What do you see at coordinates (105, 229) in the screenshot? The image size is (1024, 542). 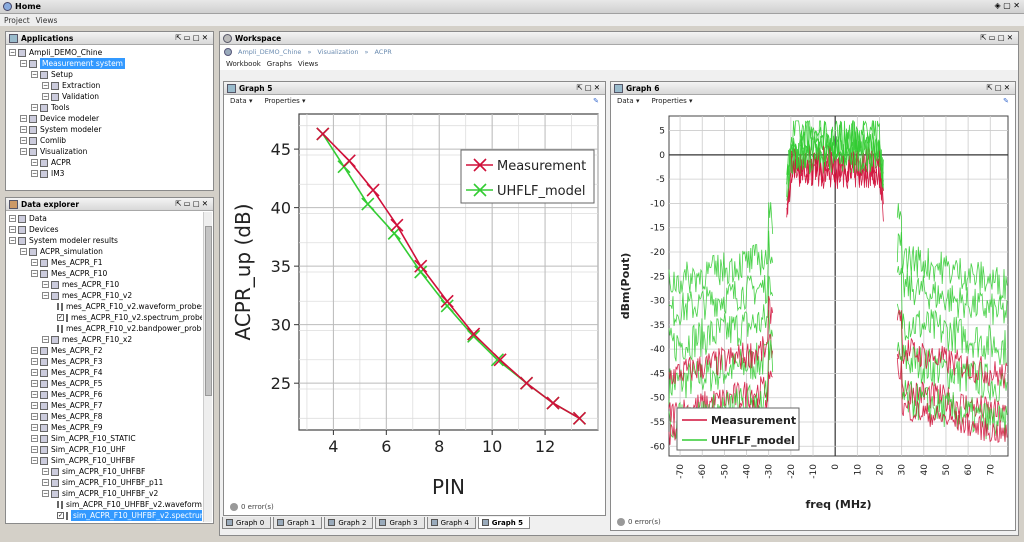 I see `data-tree-item: − Devices` at bounding box center [105, 229].